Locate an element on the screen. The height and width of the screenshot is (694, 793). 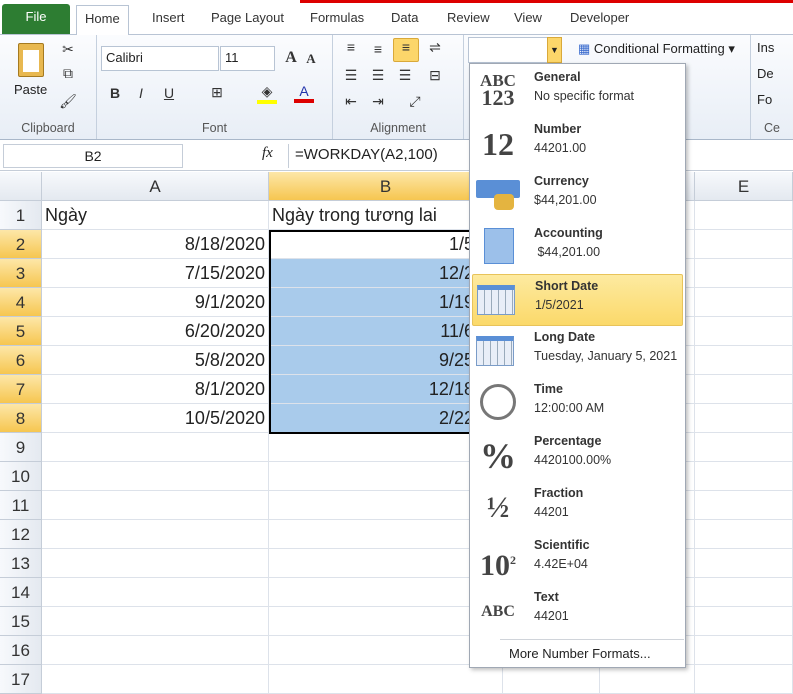
align-left-icon: ☰ is located at coordinates (351, 75).